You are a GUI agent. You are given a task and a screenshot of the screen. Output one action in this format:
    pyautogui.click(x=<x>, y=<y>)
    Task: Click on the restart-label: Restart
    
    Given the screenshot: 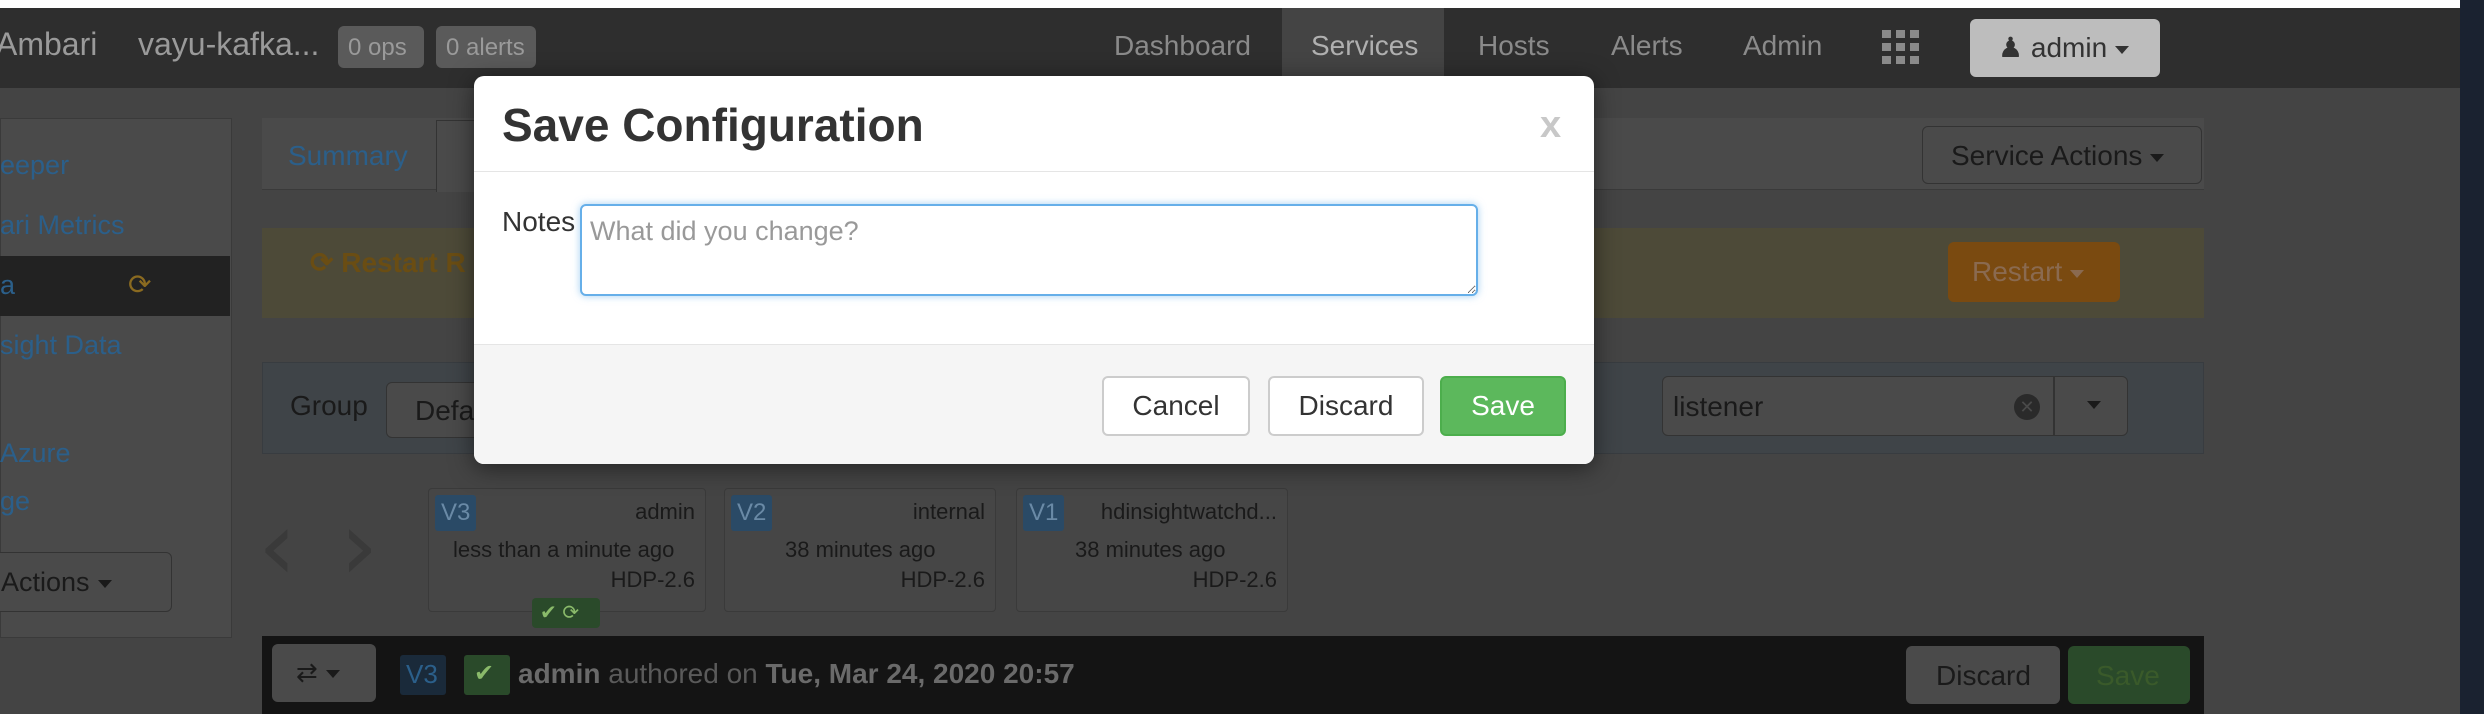 What is the action you would take?
    pyautogui.click(x=2017, y=271)
    